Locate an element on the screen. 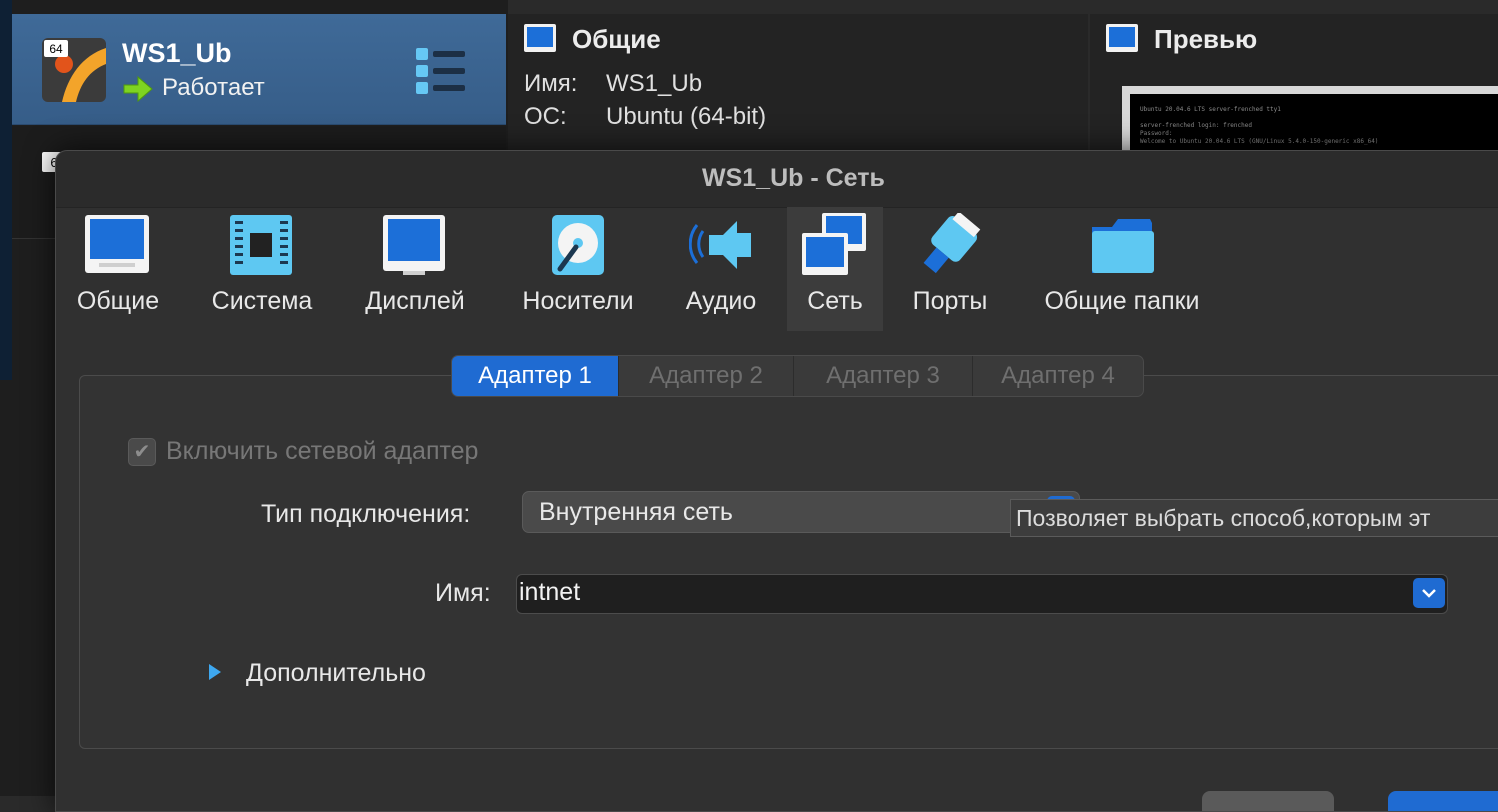 This screenshot has width=1498, height=812. toolbar-network: Сеть is located at coordinates (835, 269).